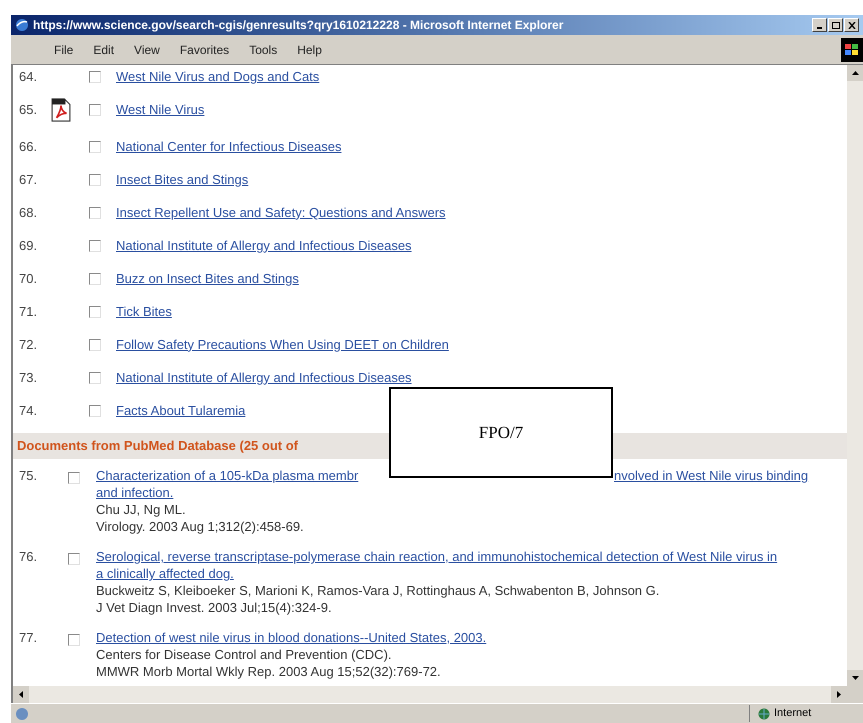  Describe the element at coordinates (501, 433) in the screenshot. I see `placeholder-label: FPO/7` at that location.